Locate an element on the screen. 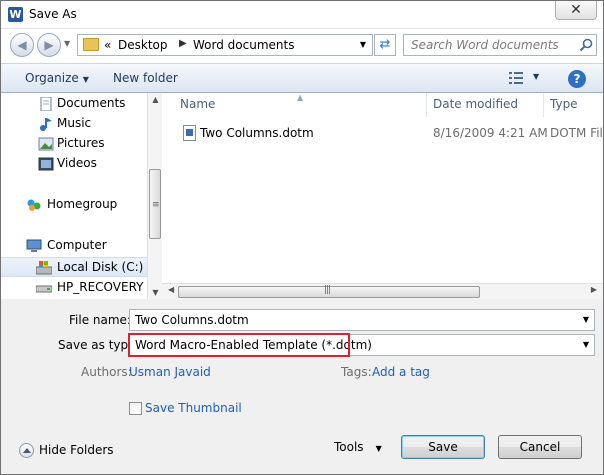  scrollbar-thumb: ≡ is located at coordinates (155, 204).